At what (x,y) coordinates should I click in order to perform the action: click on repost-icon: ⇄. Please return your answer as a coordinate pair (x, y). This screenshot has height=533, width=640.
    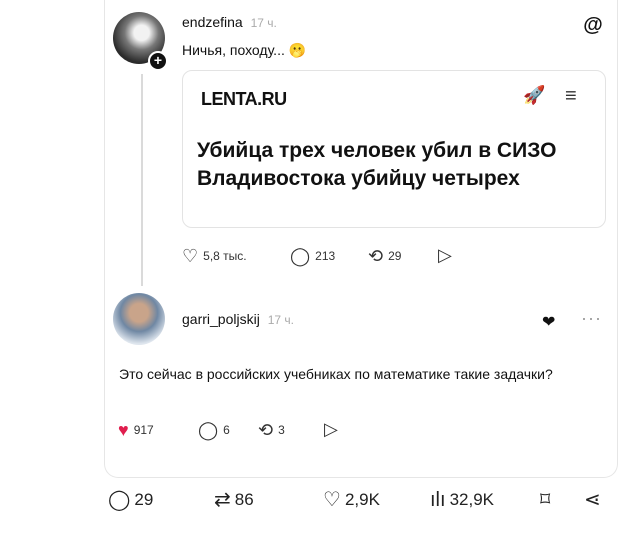
    Looking at the image, I should click on (222, 500).